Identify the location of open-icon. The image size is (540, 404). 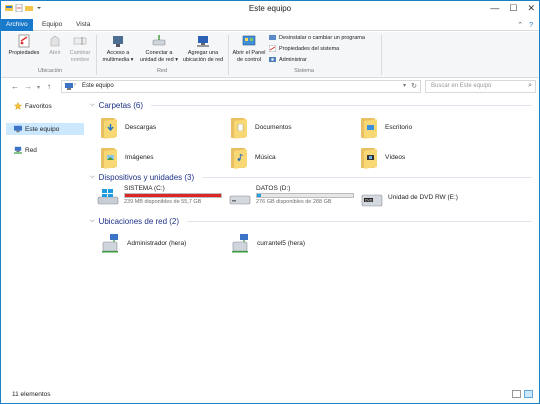
(55, 41).